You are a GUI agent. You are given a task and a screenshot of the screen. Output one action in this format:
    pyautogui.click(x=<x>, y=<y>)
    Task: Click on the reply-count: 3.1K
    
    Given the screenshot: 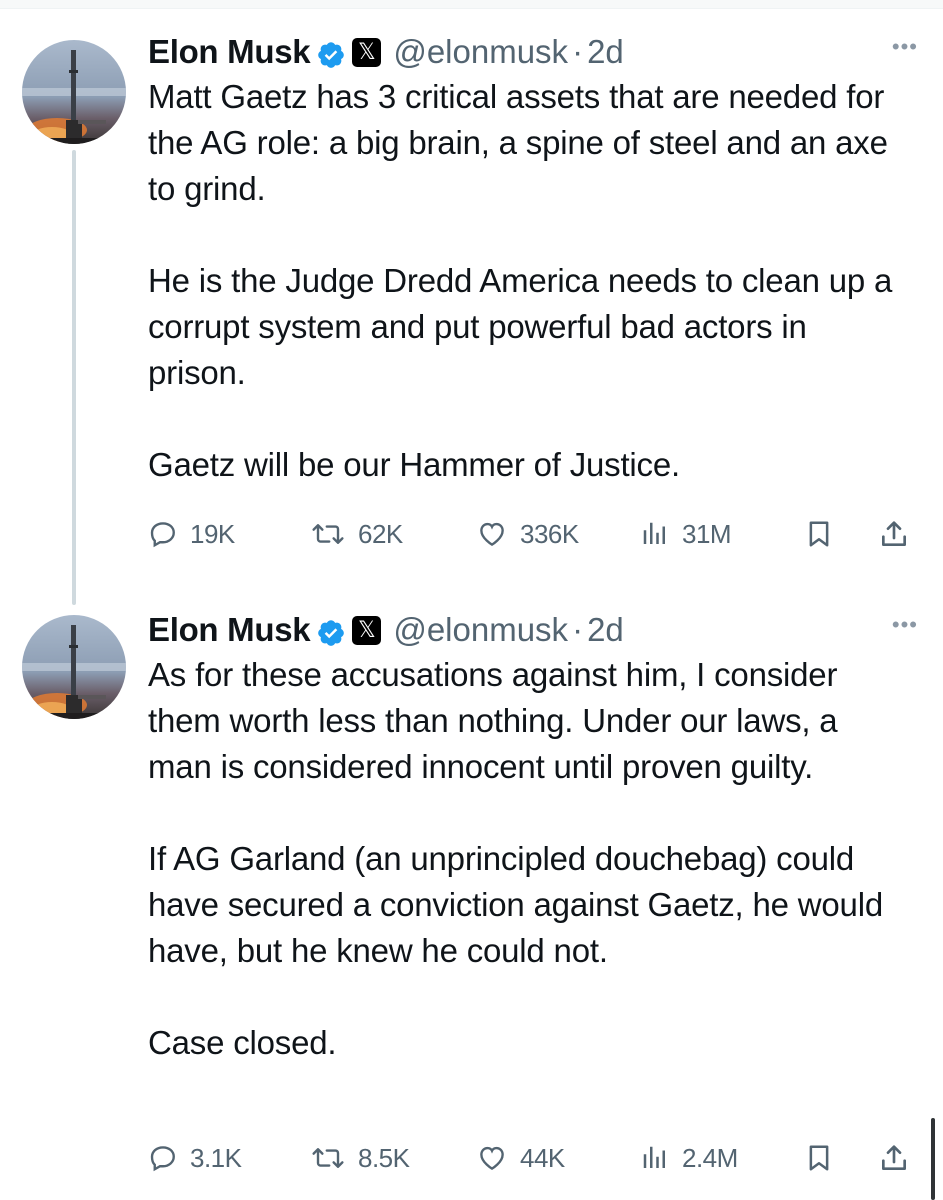 What is the action you would take?
    pyautogui.click(x=216, y=1157)
    